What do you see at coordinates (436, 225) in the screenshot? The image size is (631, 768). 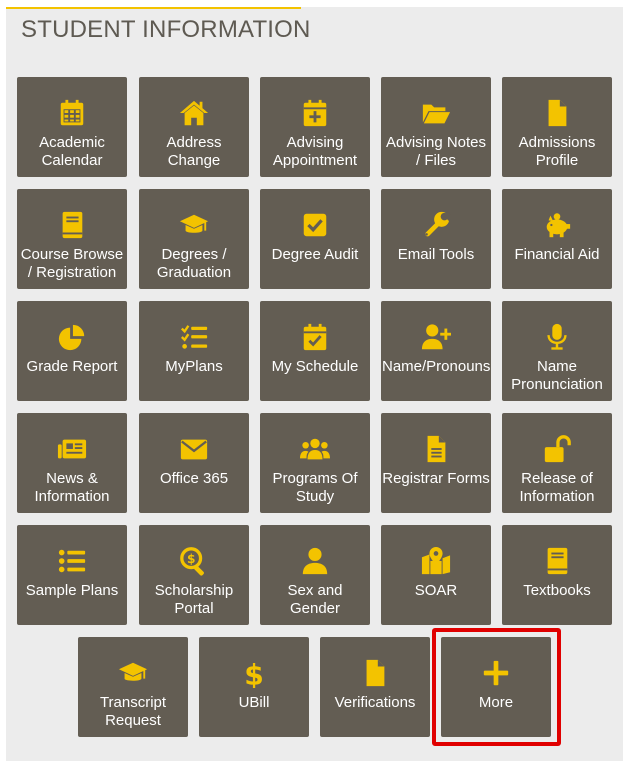 I see `wrench-icon` at bounding box center [436, 225].